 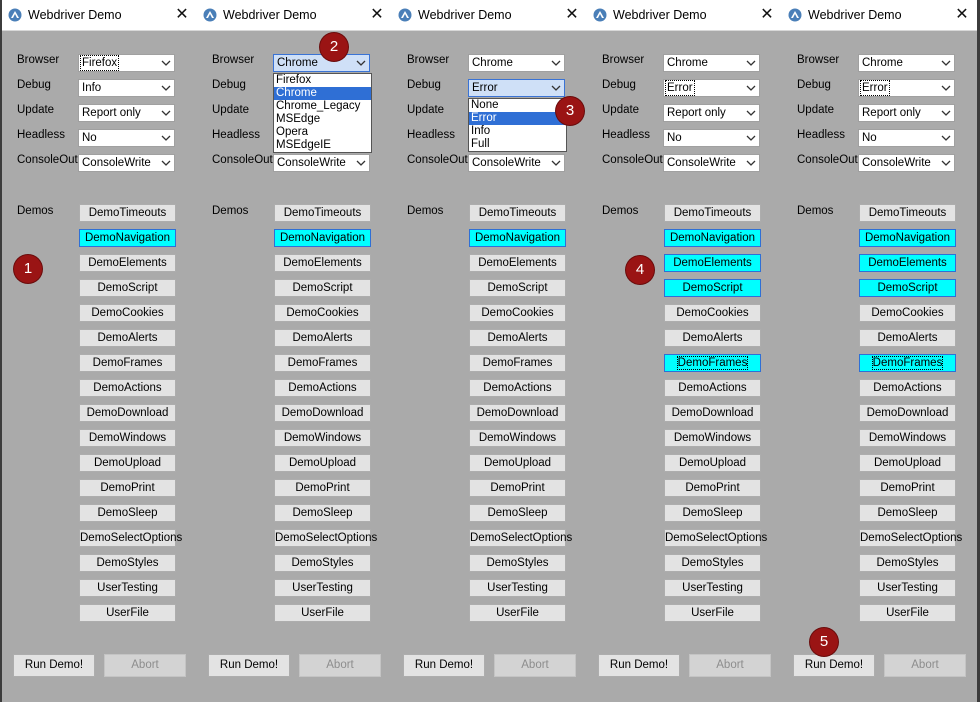 I want to click on dropdown-option: Chrome, so click(x=322, y=93).